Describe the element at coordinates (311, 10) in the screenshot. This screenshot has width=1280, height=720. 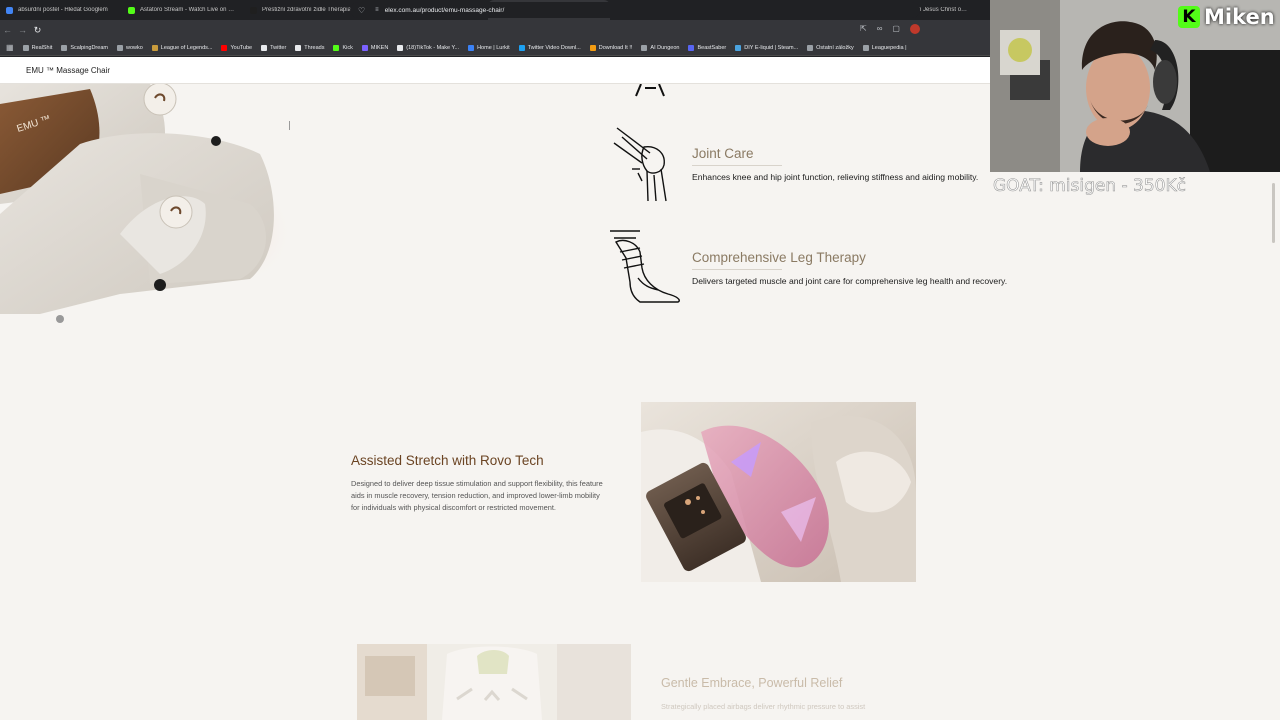
I see `tab-label: Prestižní zdravotní židle Therapia Ero` at that location.